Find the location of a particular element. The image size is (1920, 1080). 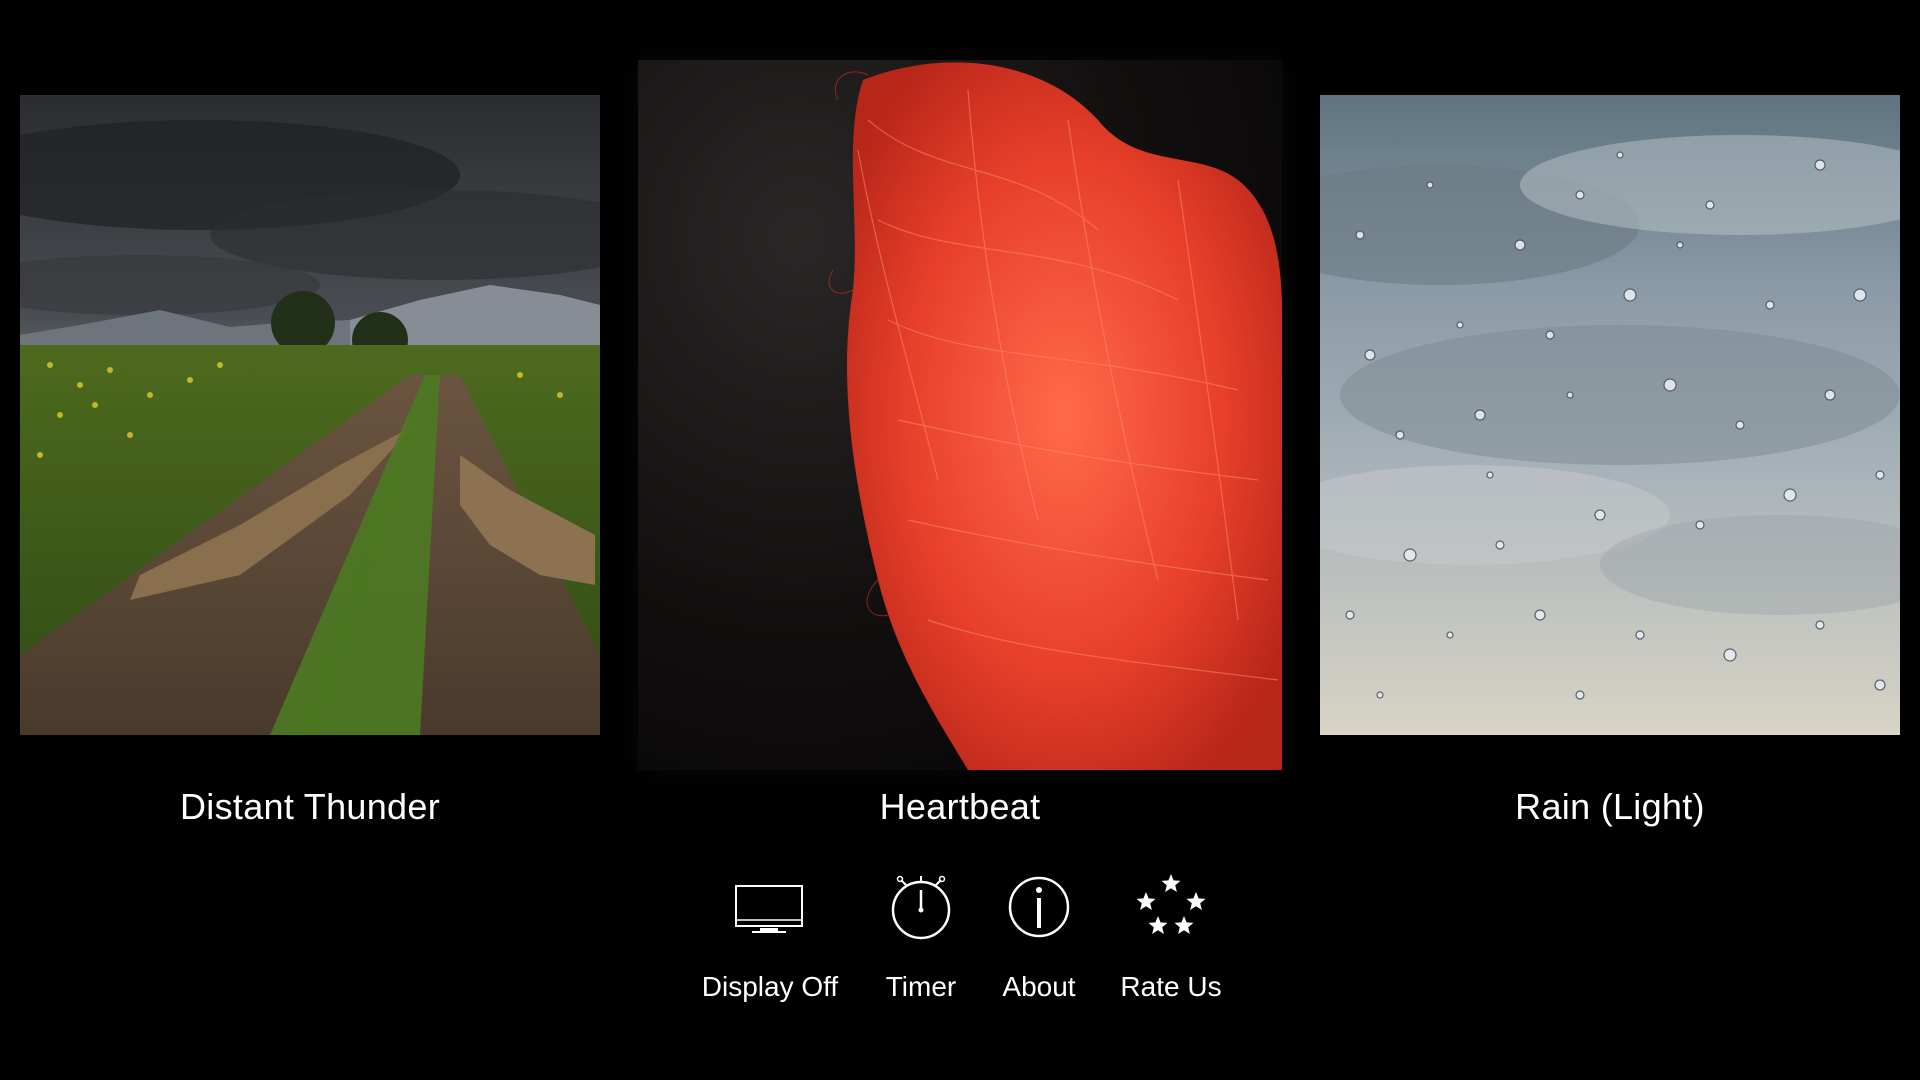

rate-us-button: Rate Us is located at coordinates (1171, 942).